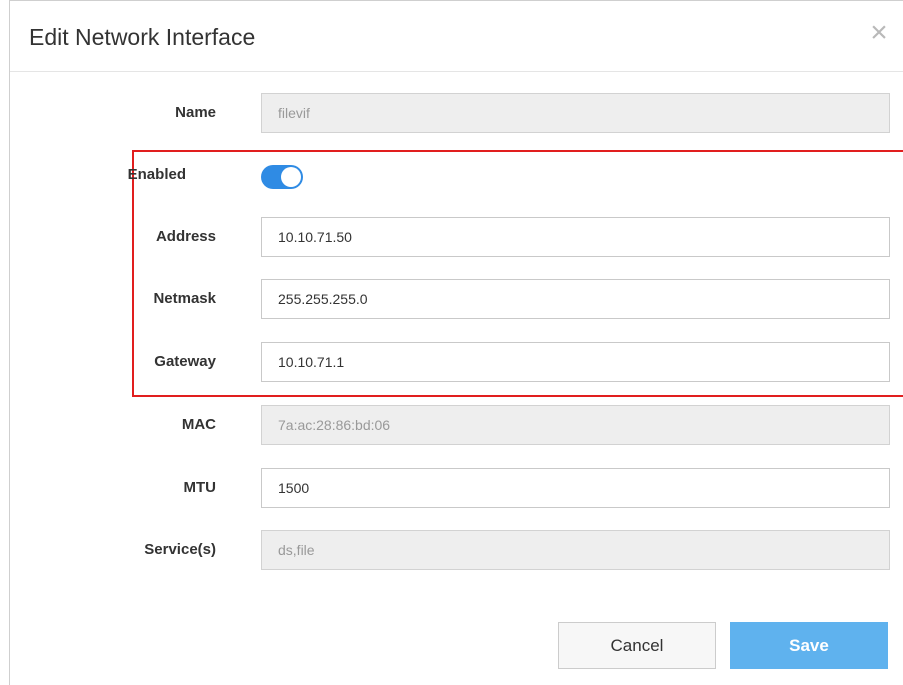 The width and height of the screenshot is (903, 685). Describe the element at coordinates (185, 361) in the screenshot. I see `gateway-label: Gateway` at that location.